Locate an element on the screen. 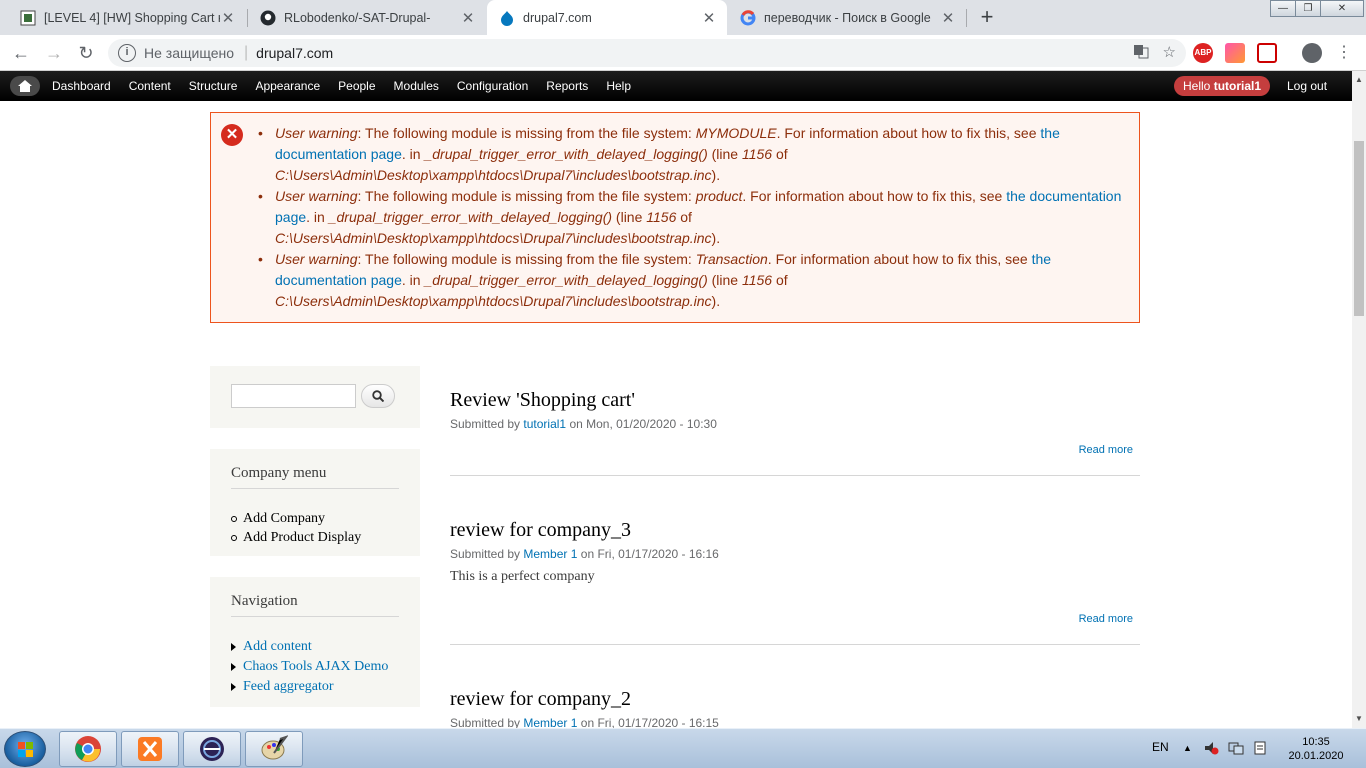  menu-item-add-product-display: Add Product Display is located at coordinates (295, 537).